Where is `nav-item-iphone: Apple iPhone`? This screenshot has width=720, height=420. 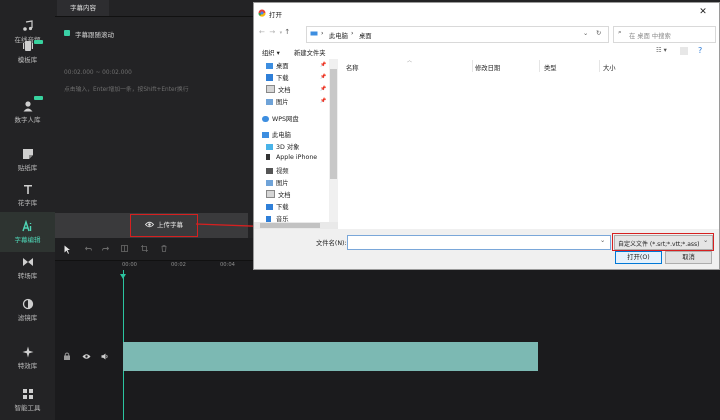 nav-item-iphone: Apple iPhone is located at coordinates (291, 157).